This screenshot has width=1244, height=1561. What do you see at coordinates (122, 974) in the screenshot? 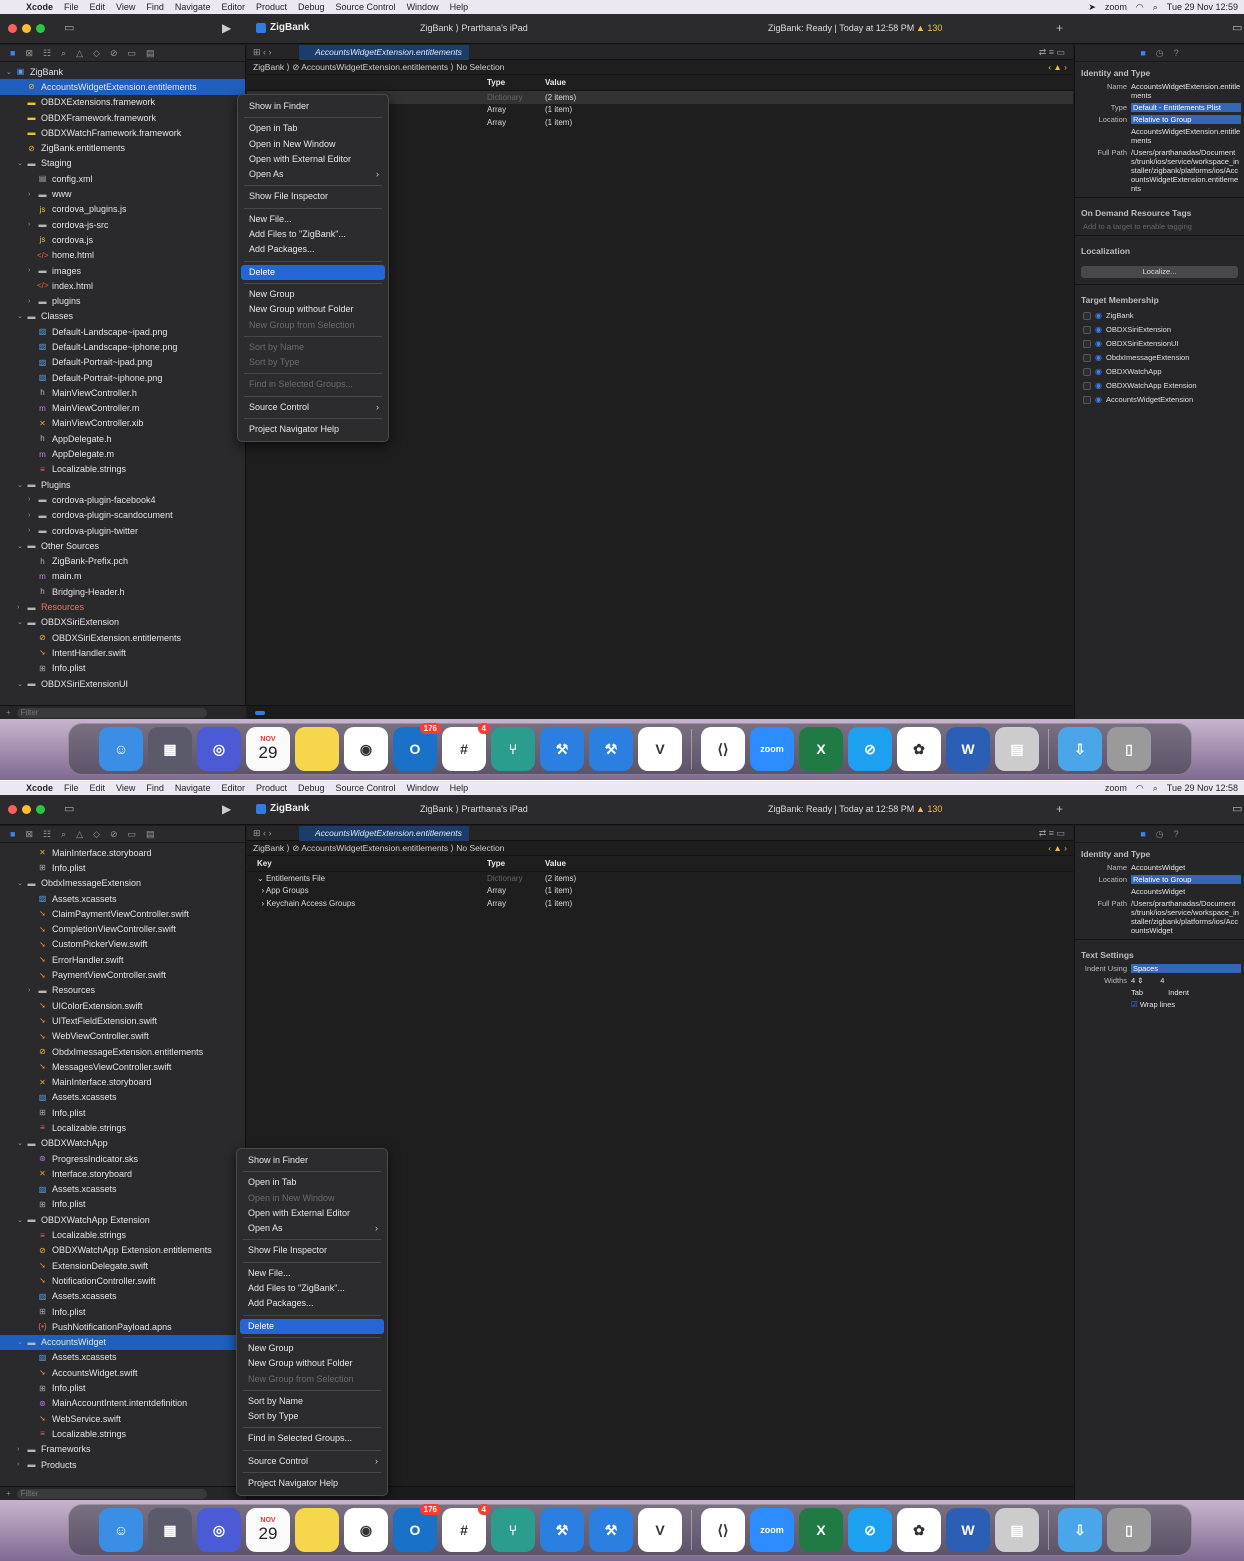
I see `tree-item: ➘ PaymentViewController.swift` at bounding box center [122, 974].